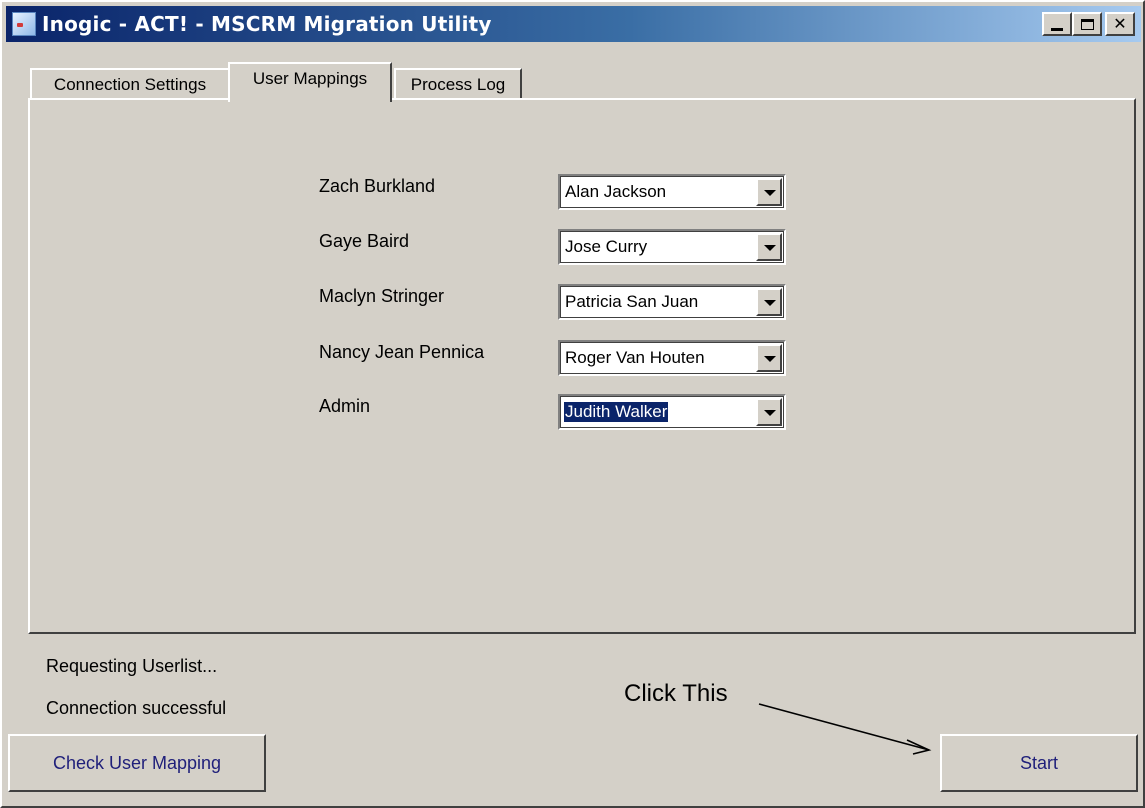 The width and height of the screenshot is (1145, 808). What do you see at coordinates (24, 24) in the screenshot?
I see `app-icon` at bounding box center [24, 24].